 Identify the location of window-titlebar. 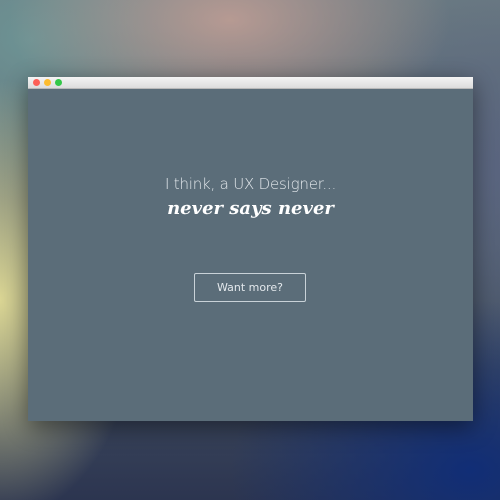
(250, 83).